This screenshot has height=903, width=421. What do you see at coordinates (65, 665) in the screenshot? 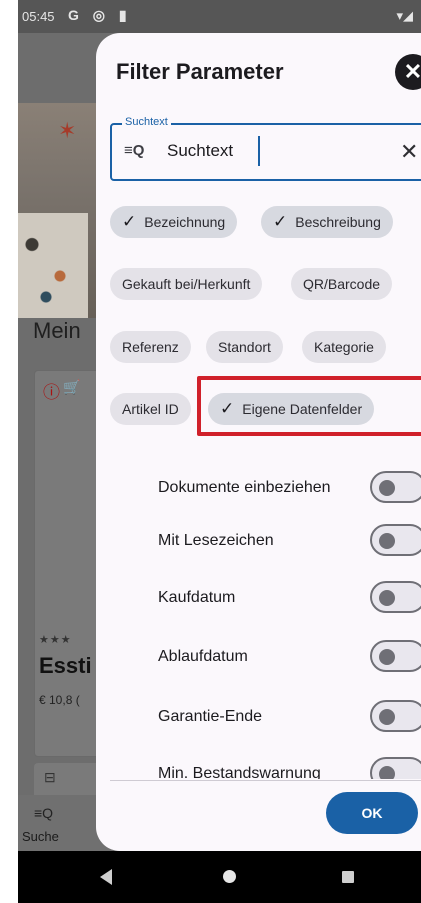
I see `background-card-title: Essti` at bounding box center [65, 665].